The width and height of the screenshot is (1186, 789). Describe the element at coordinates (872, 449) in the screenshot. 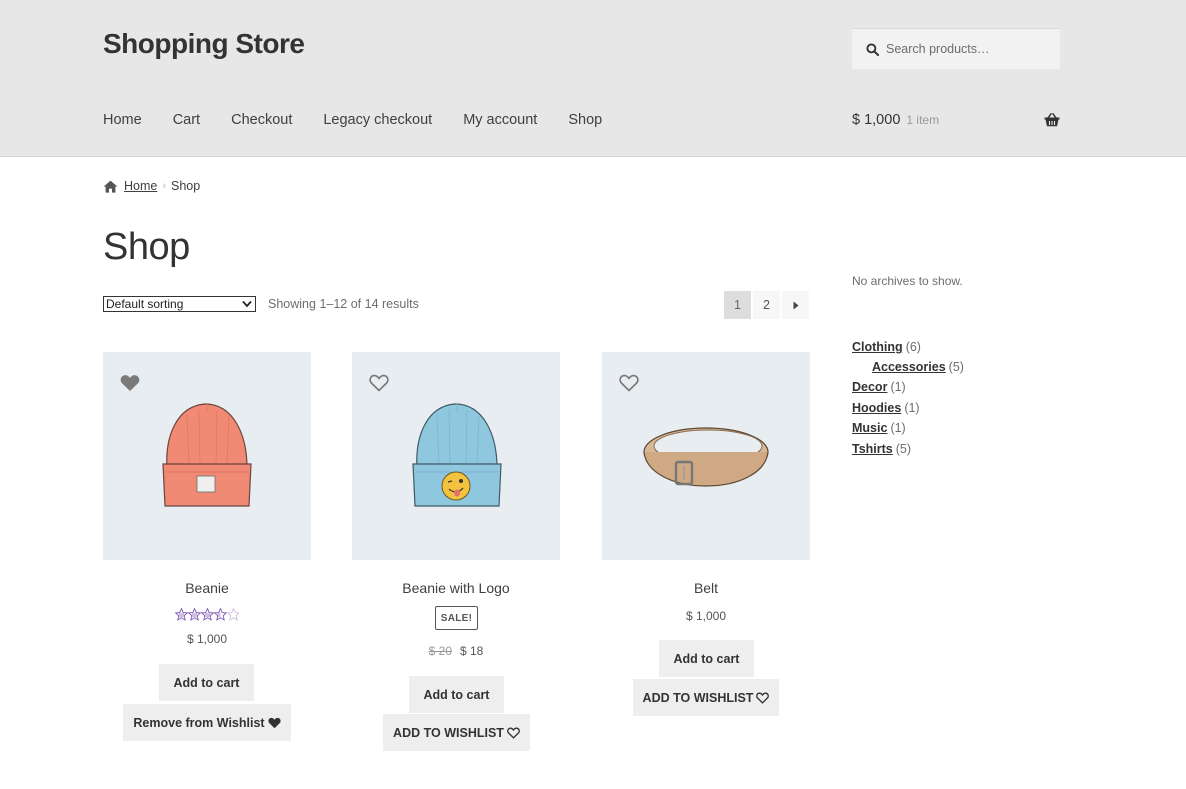

I see `category-link: Tshirts` at that location.